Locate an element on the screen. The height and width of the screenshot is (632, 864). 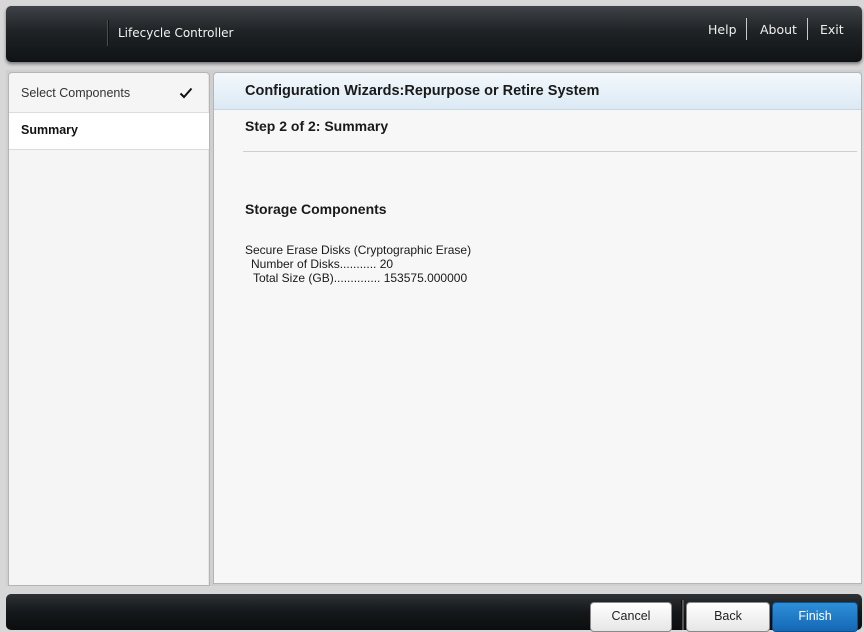
number-of-disks-line: Number of Disks........... 20 is located at coordinates (322, 264).